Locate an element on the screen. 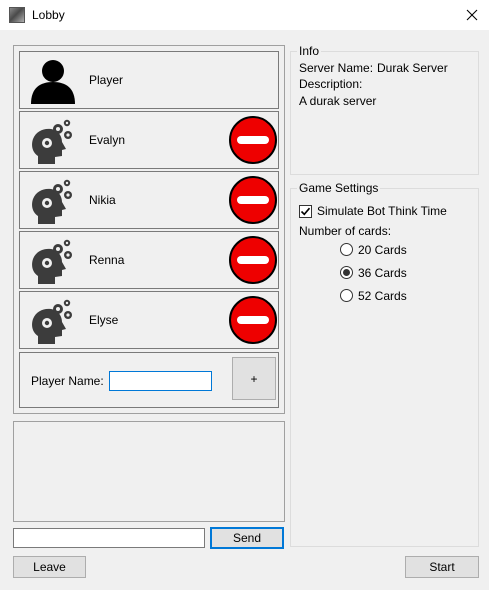 Image resolution: width=489 pixels, height=590 pixels. simulate-think-checkbox is located at coordinates (305, 211).